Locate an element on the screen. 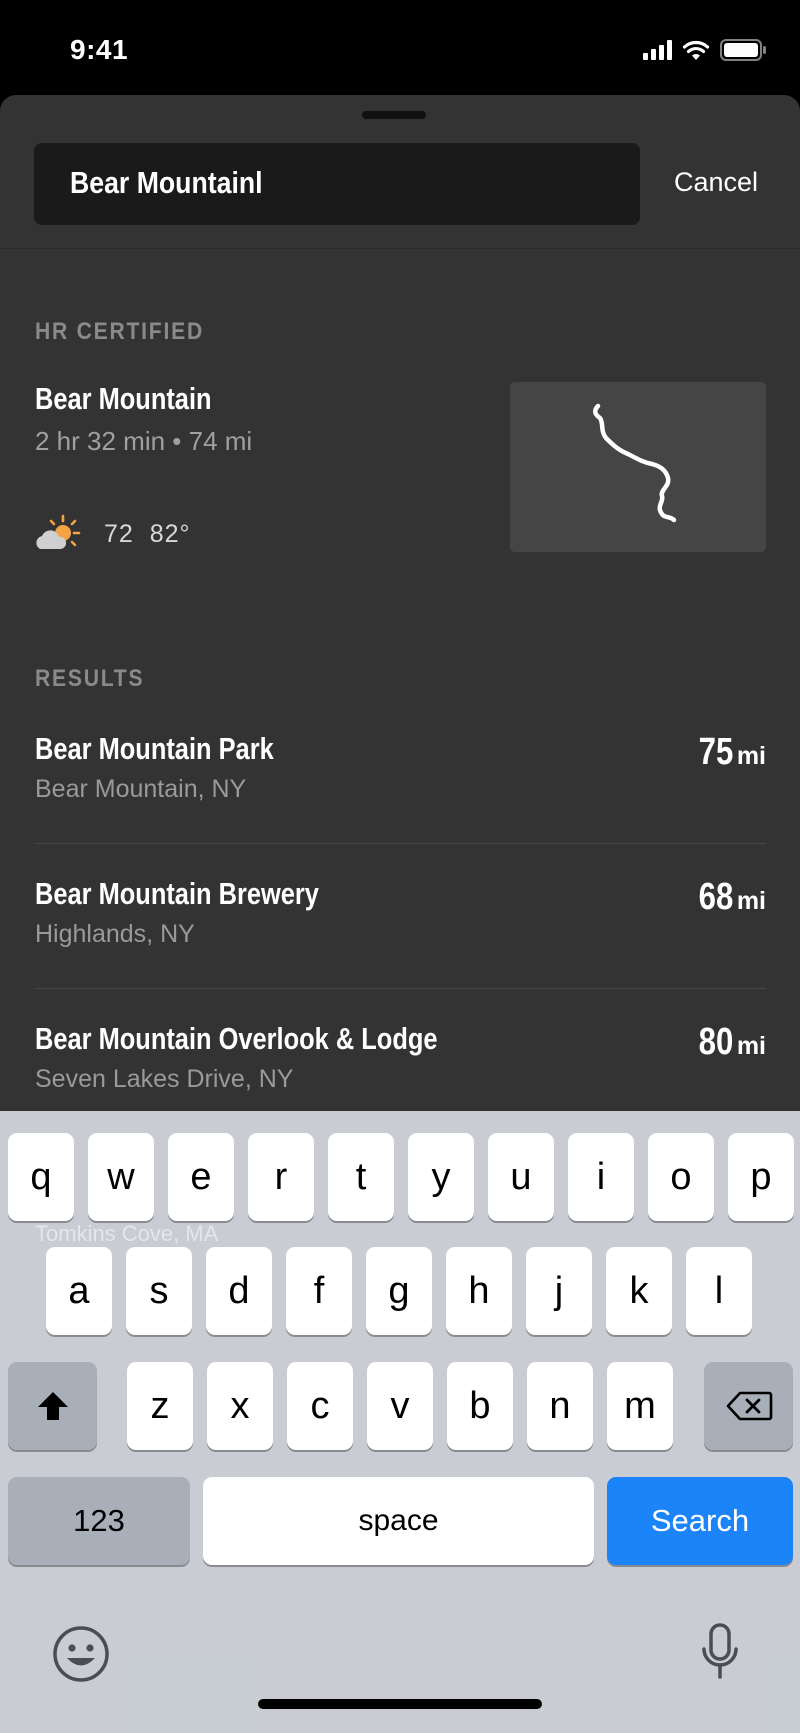 This screenshot has height=1733, width=800. key-label: f is located at coordinates (319, 1290).